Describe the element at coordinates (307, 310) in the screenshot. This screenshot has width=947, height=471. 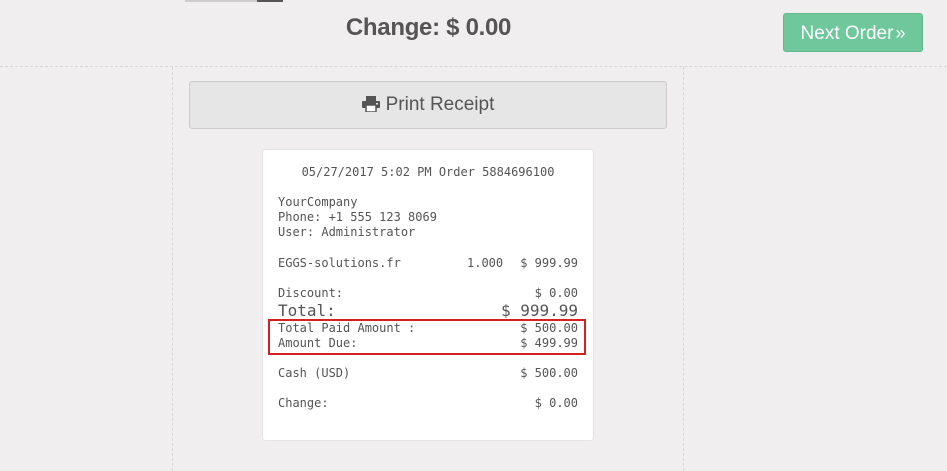
I see `receipt-total-label: Total:` at that location.